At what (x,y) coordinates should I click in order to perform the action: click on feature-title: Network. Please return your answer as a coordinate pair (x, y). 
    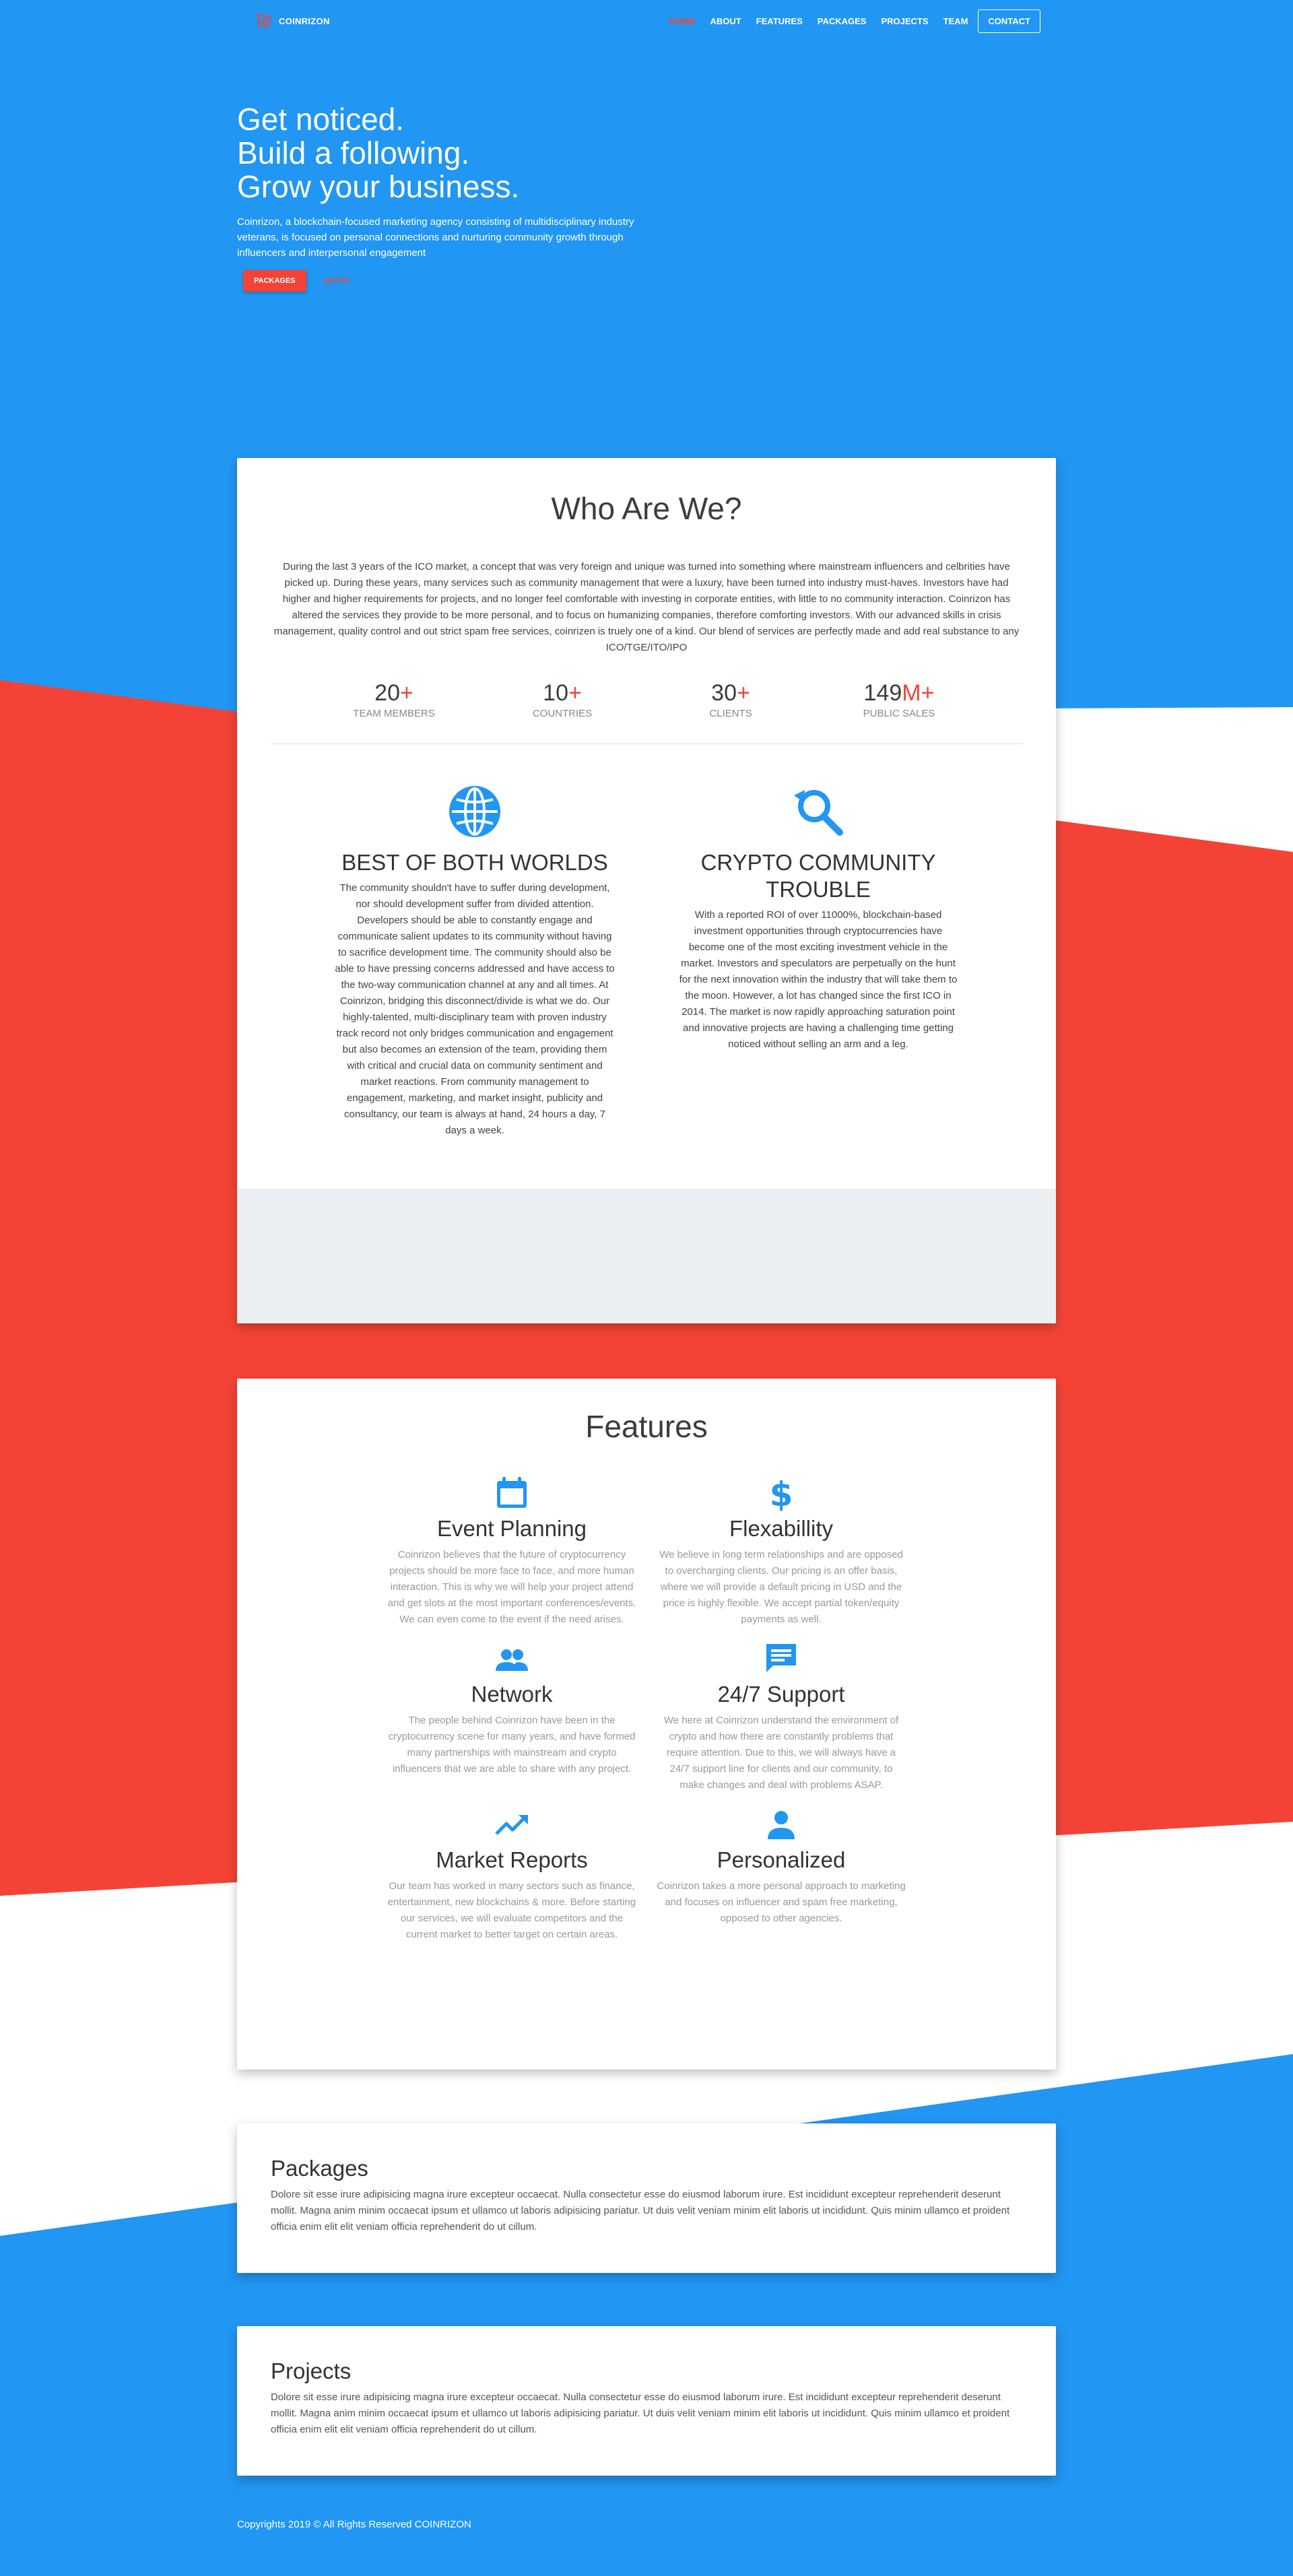
    Looking at the image, I should click on (512, 1694).